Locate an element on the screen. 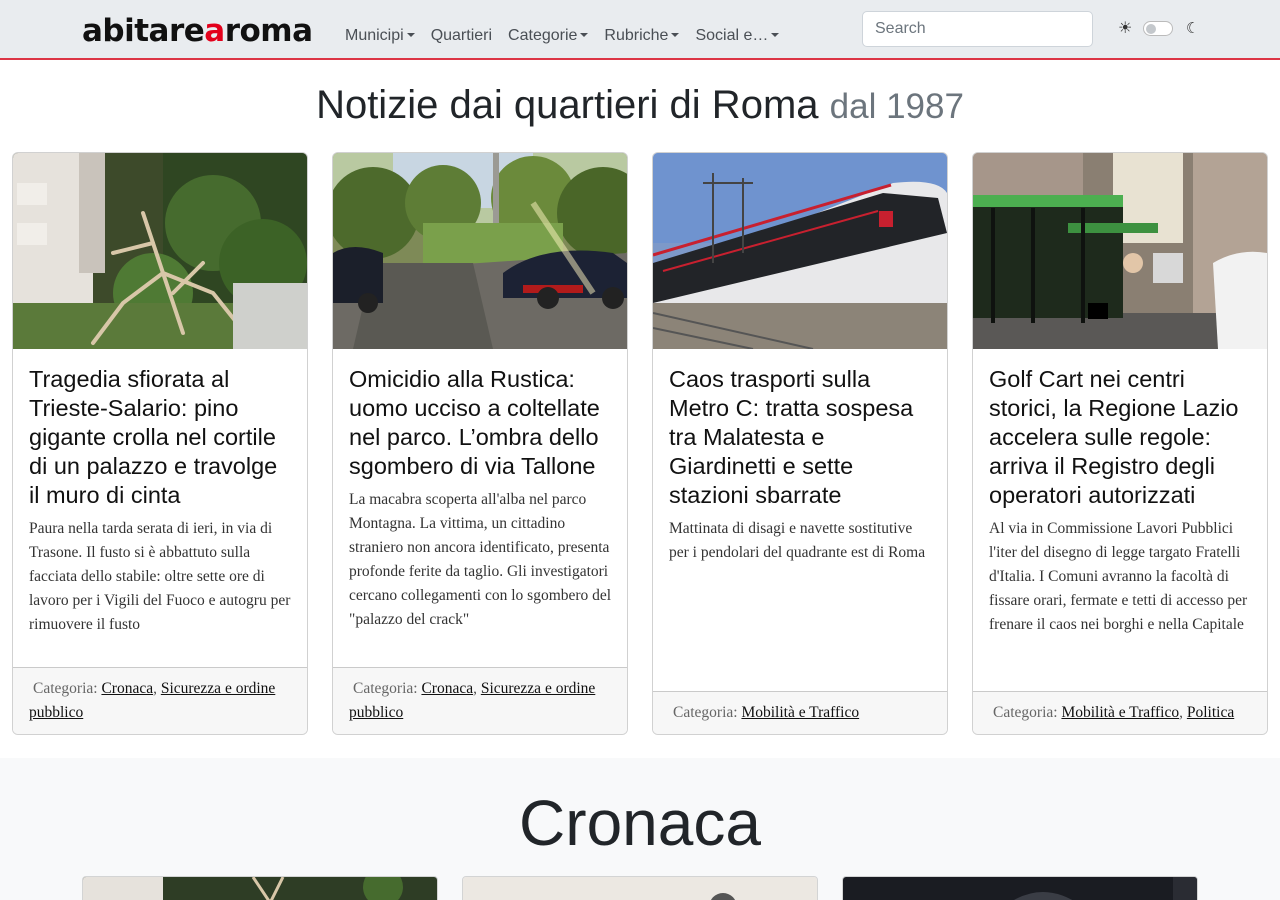  theme-toggle: ☀ ☾ is located at coordinates (1160, 29).